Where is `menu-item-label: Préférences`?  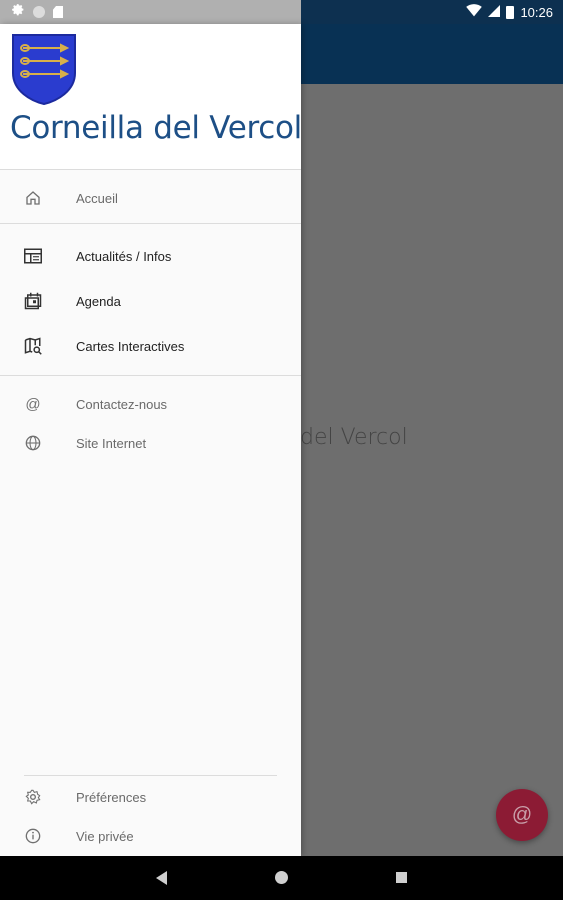
menu-item-label: Préférences is located at coordinates (111, 797).